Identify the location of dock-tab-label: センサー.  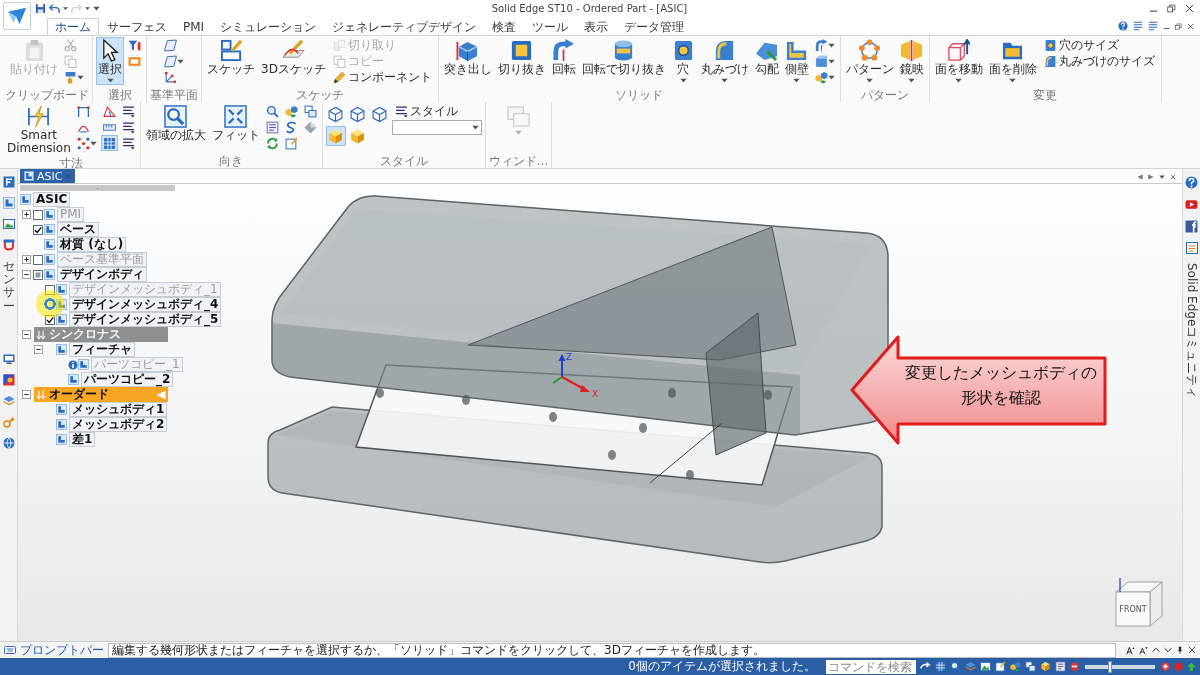
(8, 286).